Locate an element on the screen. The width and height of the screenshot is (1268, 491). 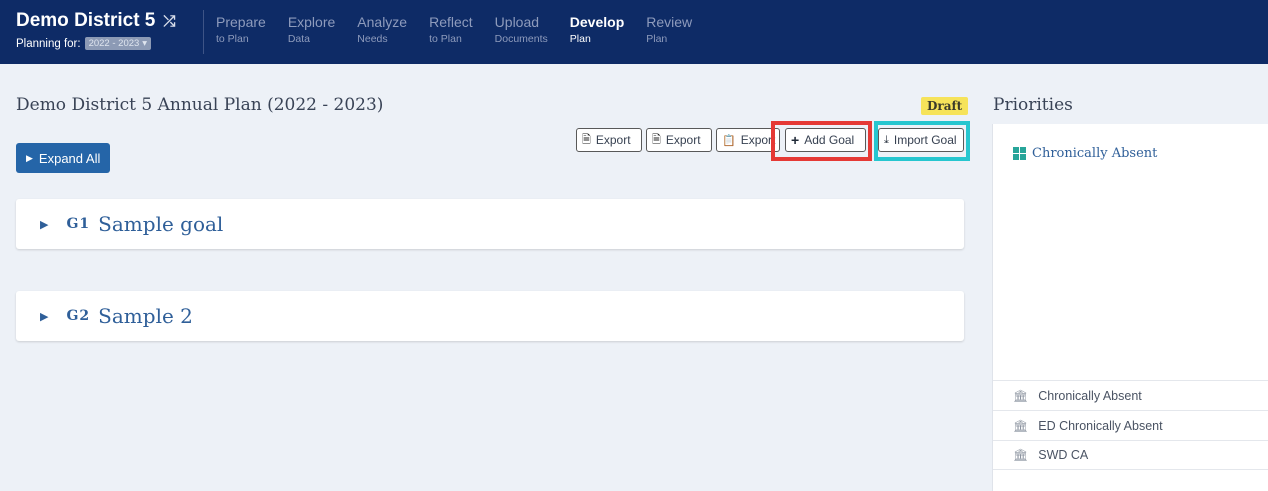
expand-all-label: Expand All is located at coordinates (69, 158).